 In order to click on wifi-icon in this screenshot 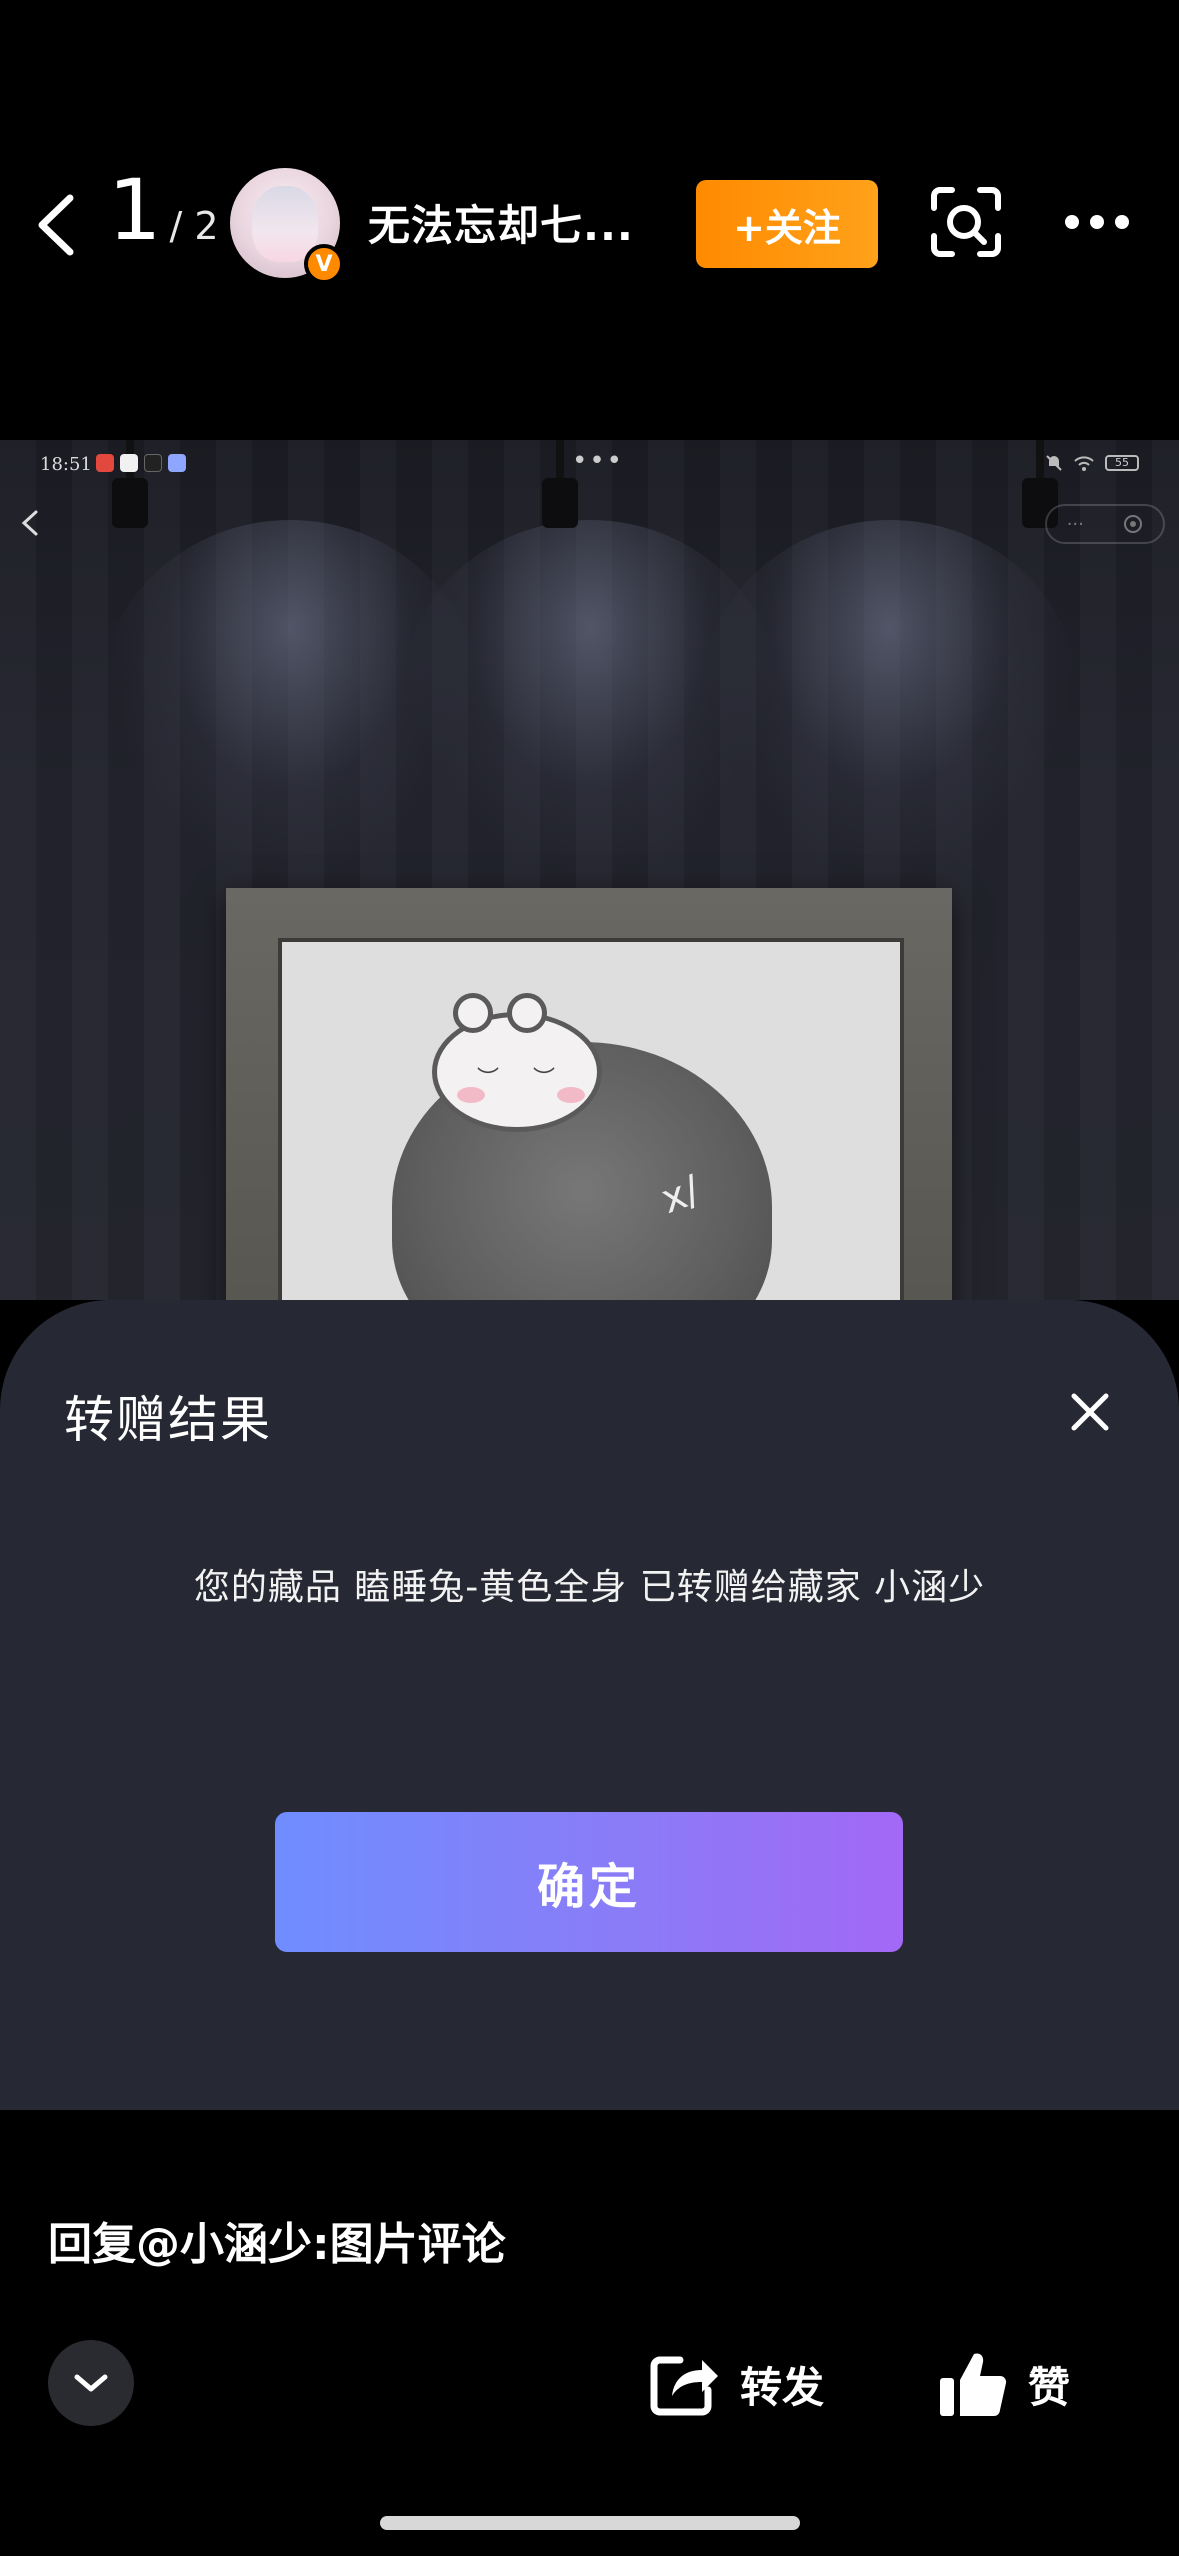, I will do `click(1084, 463)`.